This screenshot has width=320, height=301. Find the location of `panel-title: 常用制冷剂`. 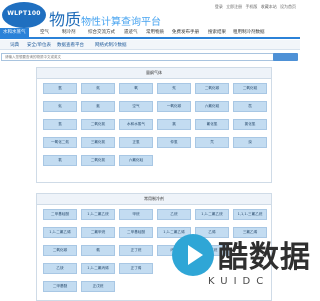

panel-title: 常用制冷剂 is located at coordinates (154, 199).